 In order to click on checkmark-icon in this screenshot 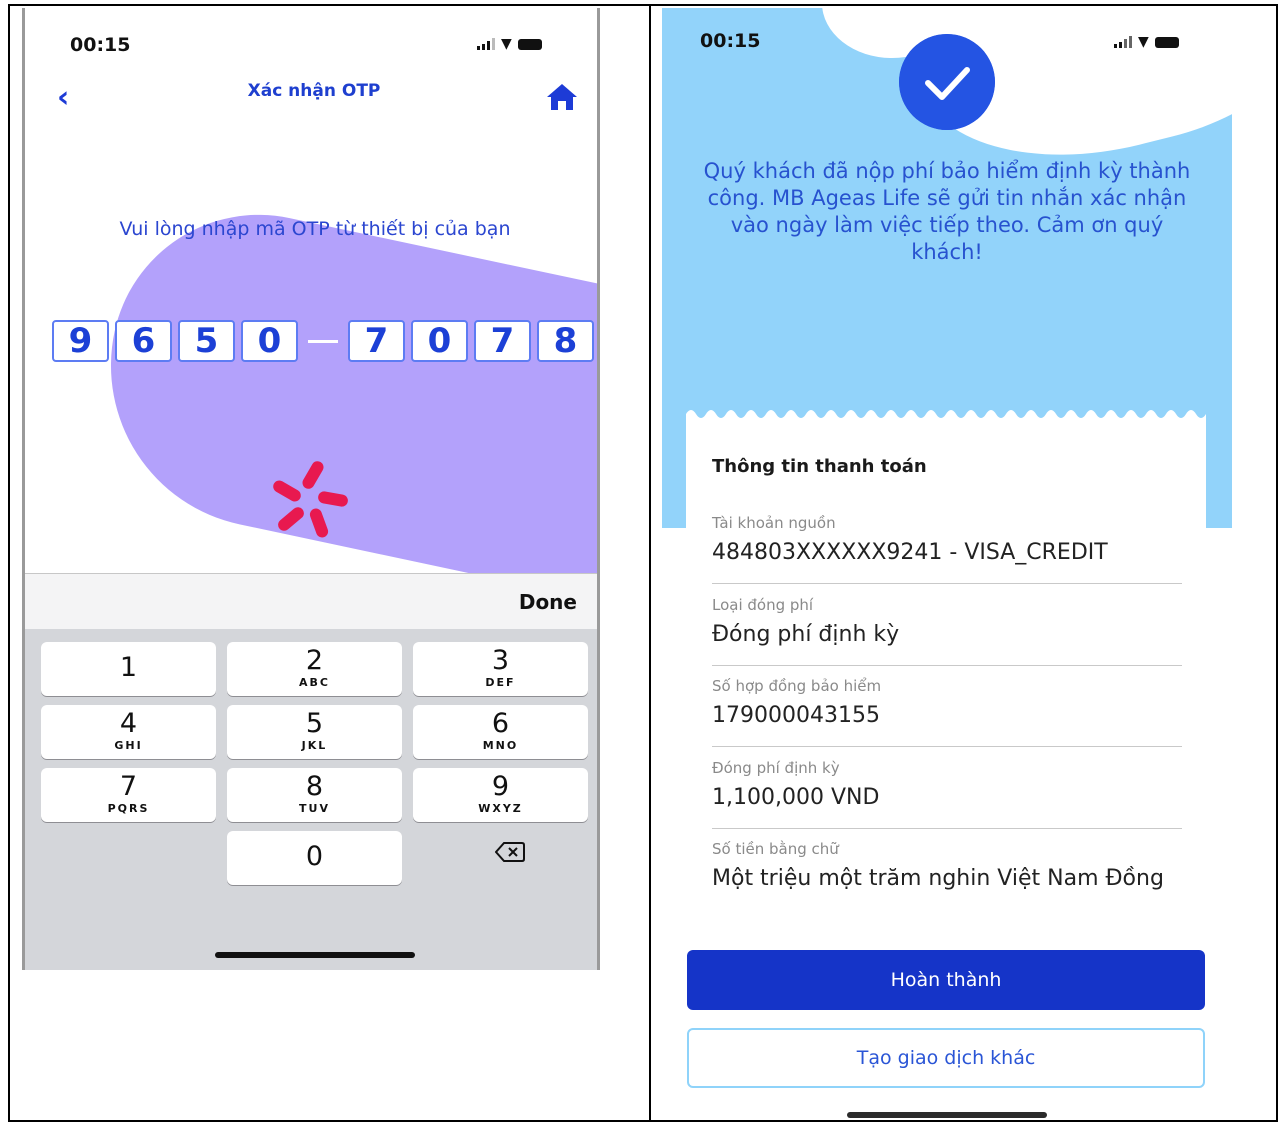, I will do `click(947, 82)`.